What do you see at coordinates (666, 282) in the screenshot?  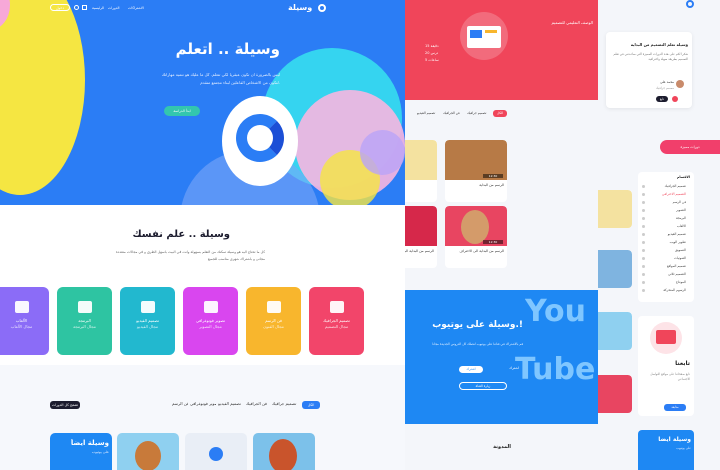 I see `sidebar-item: المونتاج` at bounding box center [666, 282].